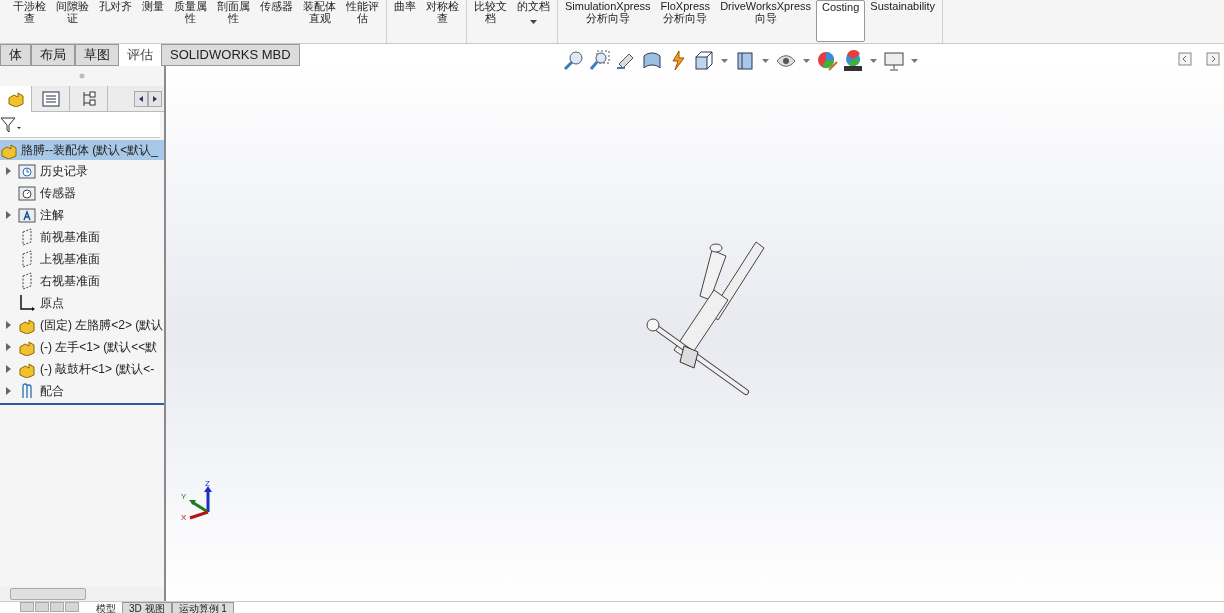 Image resolution: width=1224 pixels, height=613 pixels. What do you see at coordinates (82, 391) in the screenshot?
I see `tree-item: 配合` at bounding box center [82, 391].